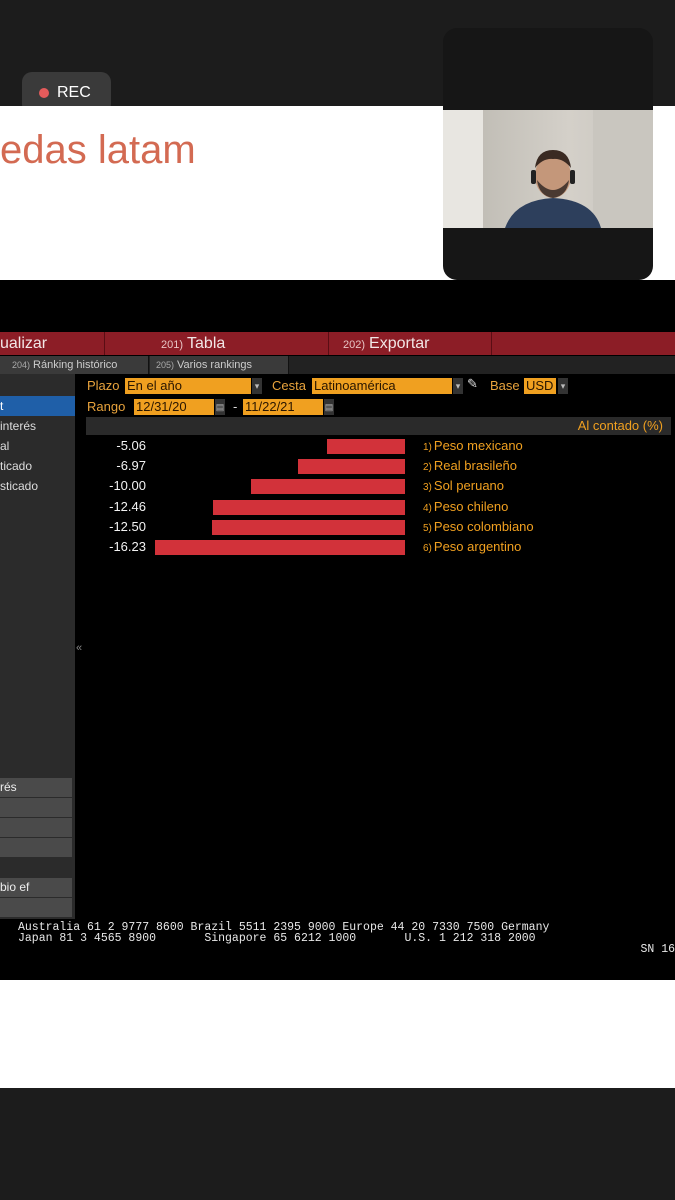 This screenshot has height=1200, width=675. Describe the element at coordinates (79, 648) in the screenshot. I see `collapse-sidebar-icon: «` at that location.